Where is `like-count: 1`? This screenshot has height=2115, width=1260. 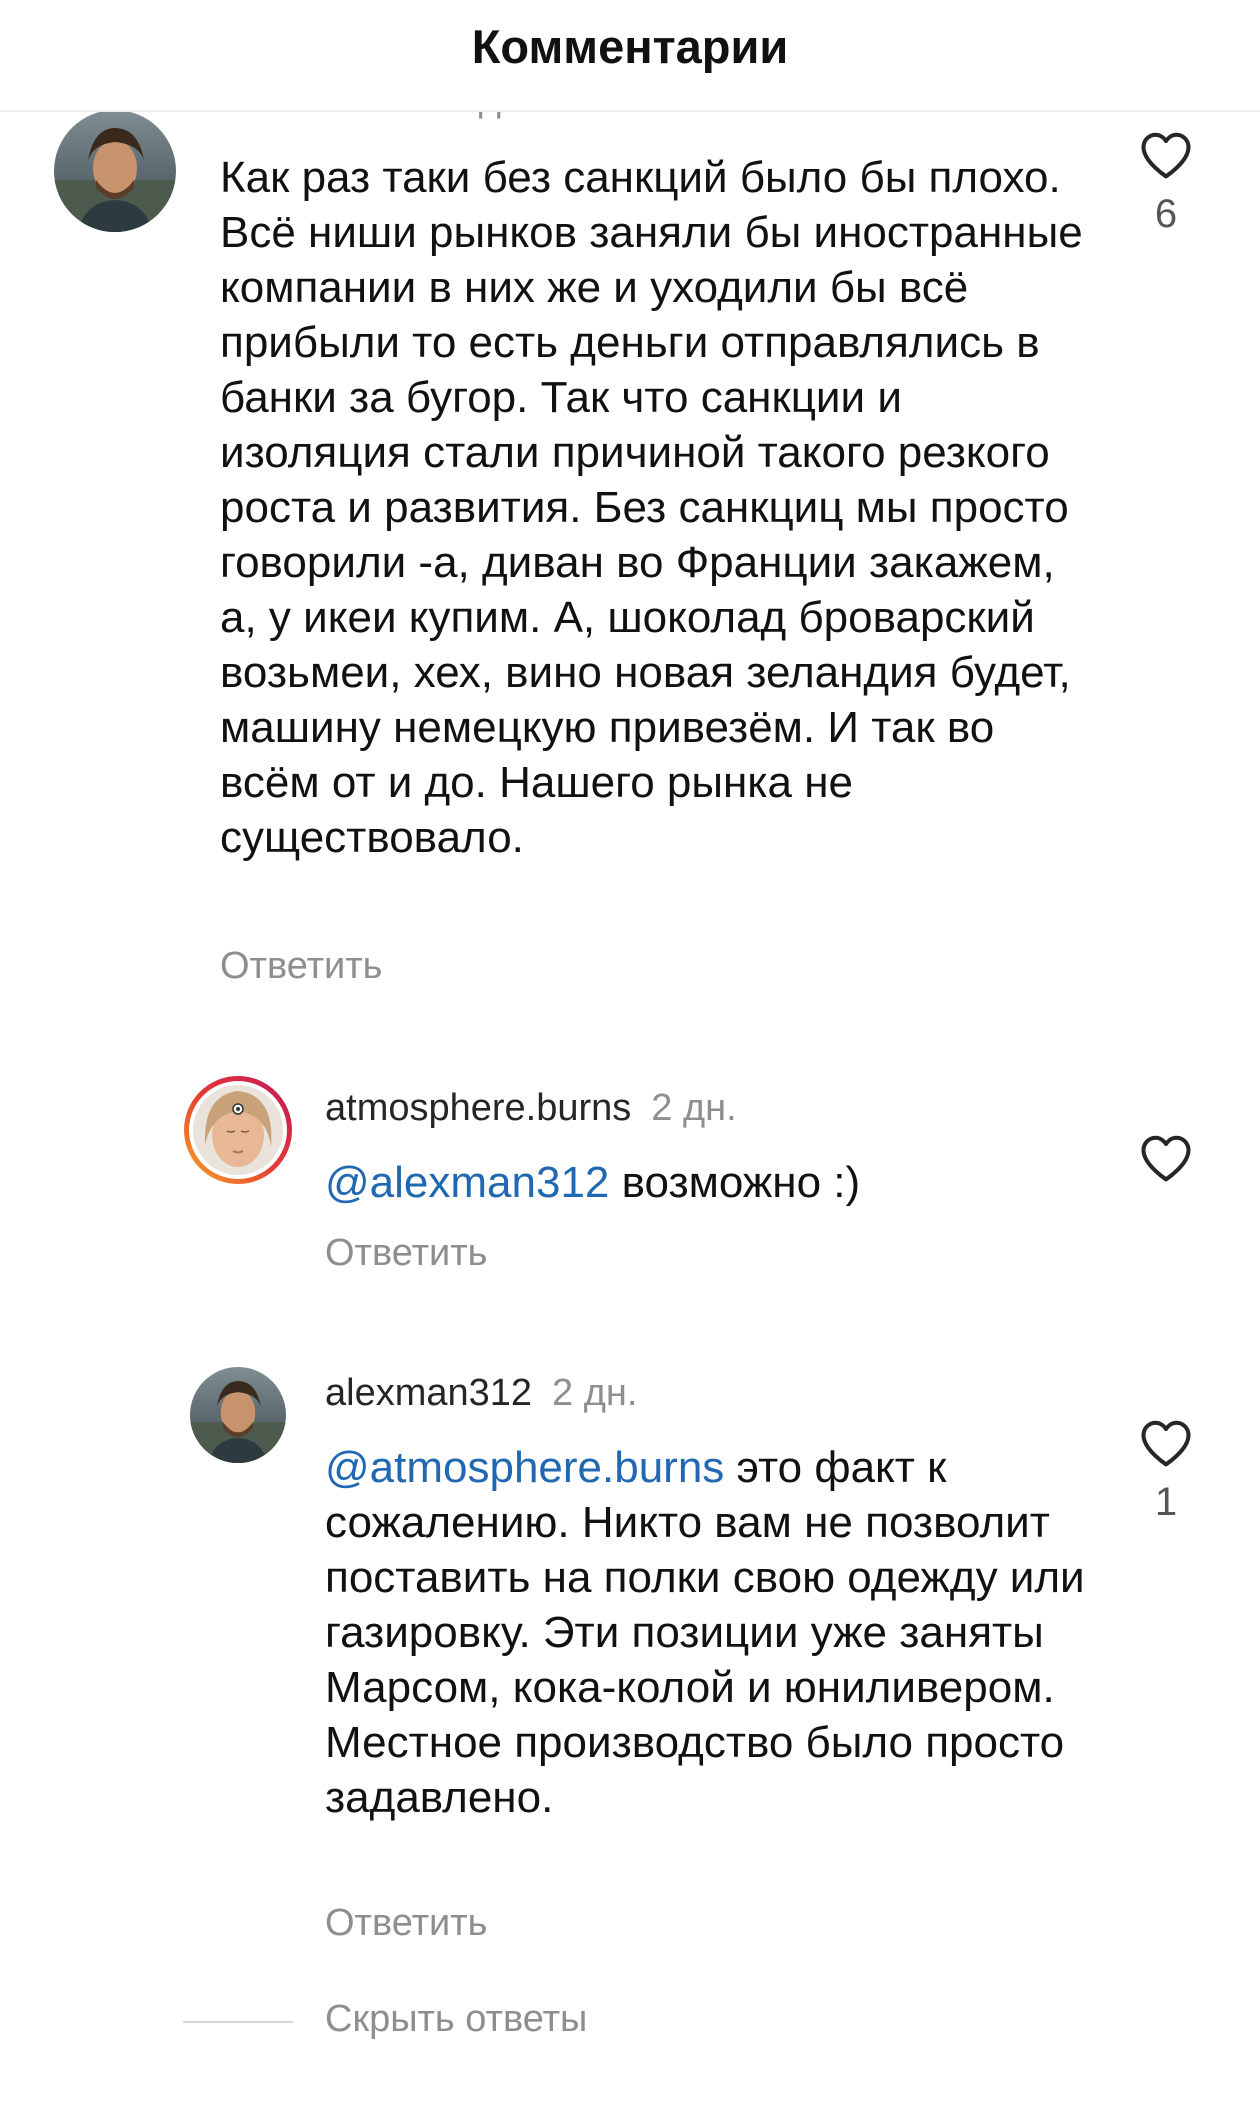
like-count: 1 is located at coordinates (1166, 1502).